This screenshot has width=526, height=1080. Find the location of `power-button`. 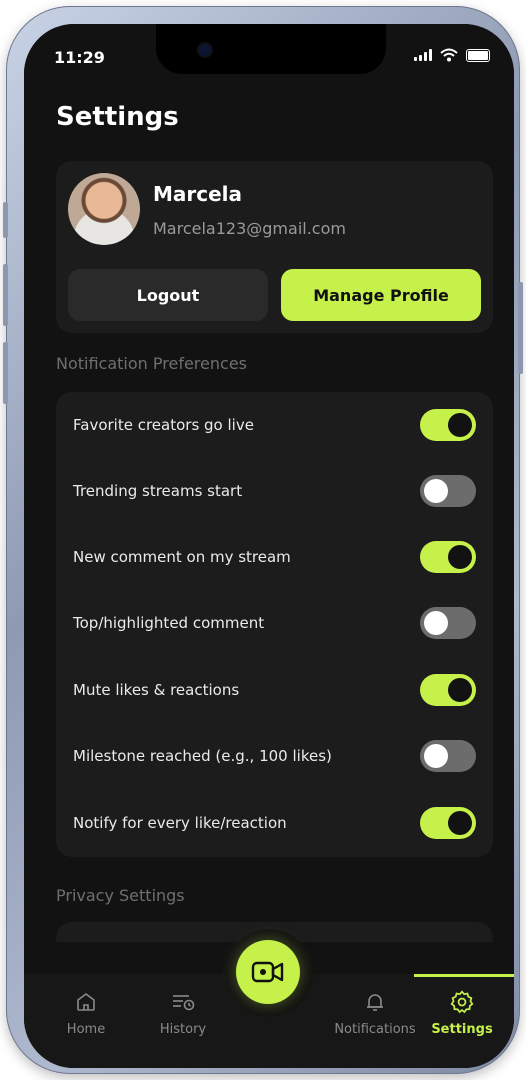

power-button is located at coordinates (520, 328).